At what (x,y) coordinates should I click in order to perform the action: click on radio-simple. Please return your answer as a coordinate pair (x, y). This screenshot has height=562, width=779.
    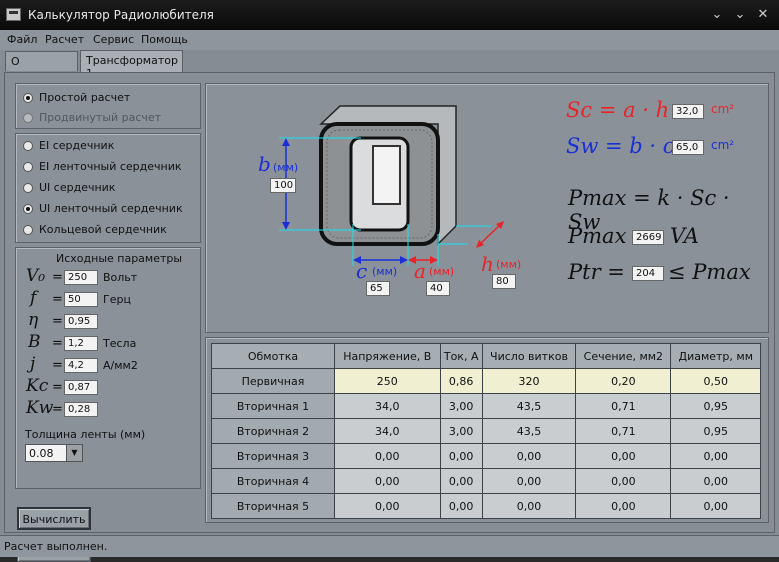
    Looking at the image, I should click on (28, 98).